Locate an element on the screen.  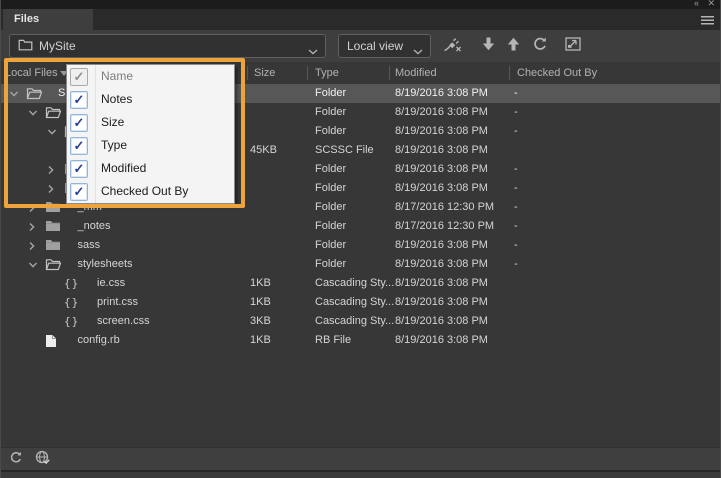
menu-item: ✓ Size is located at coordinates (150, 122).